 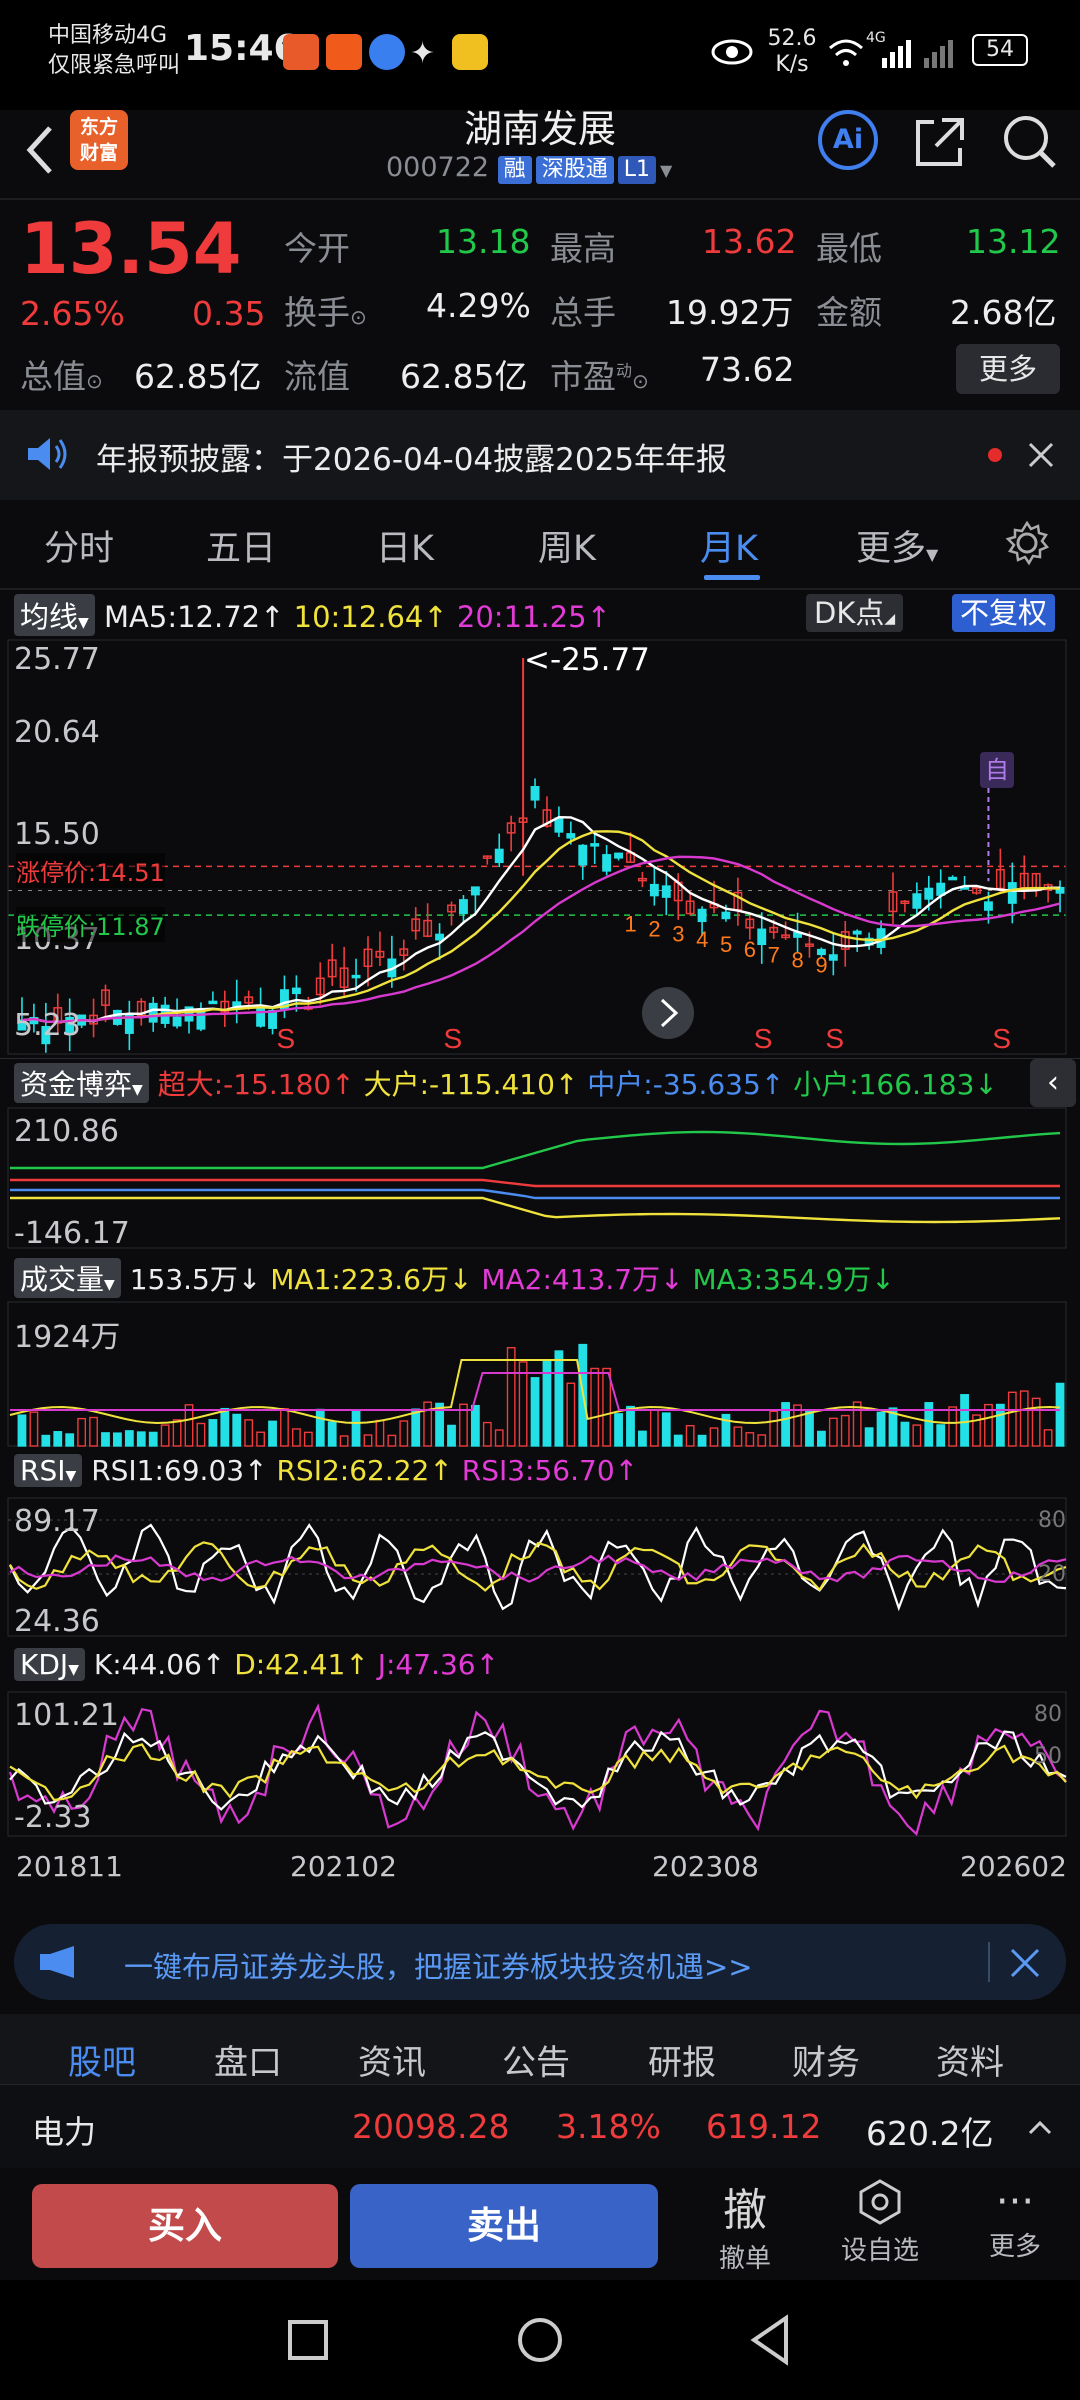 I want to click on system-nav-bar, so click(x=540, y=2340).